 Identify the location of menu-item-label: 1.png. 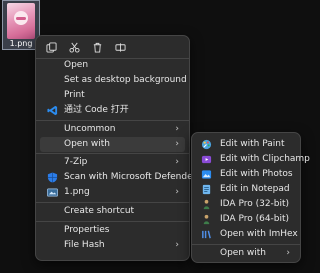
(77, 192).